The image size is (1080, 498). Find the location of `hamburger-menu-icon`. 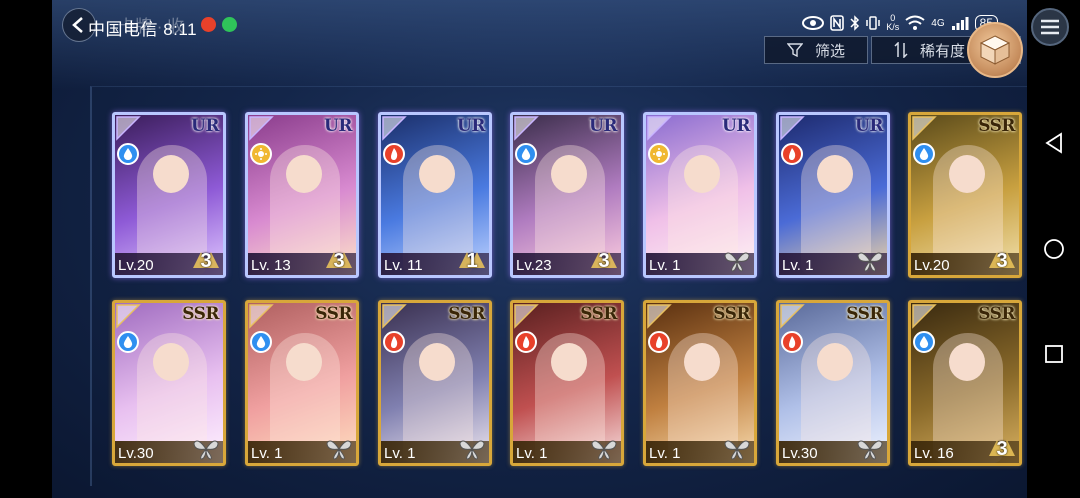

hamburger-menu-icon is located at coordinates (1050, 27).